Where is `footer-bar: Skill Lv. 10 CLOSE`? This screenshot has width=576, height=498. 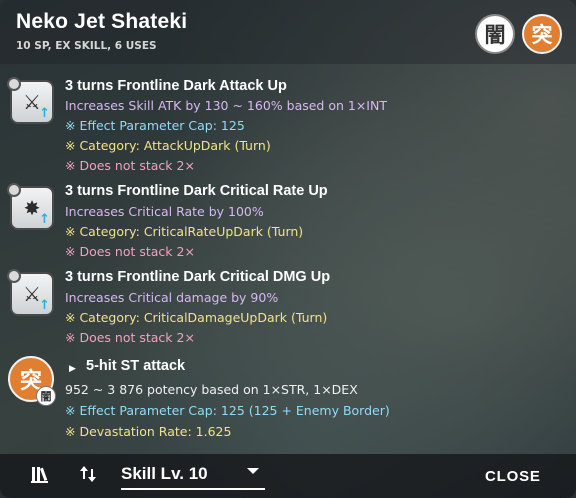 footer-bar: Skill Lv. 10 CLOSE is located at coordinates (288, 476).